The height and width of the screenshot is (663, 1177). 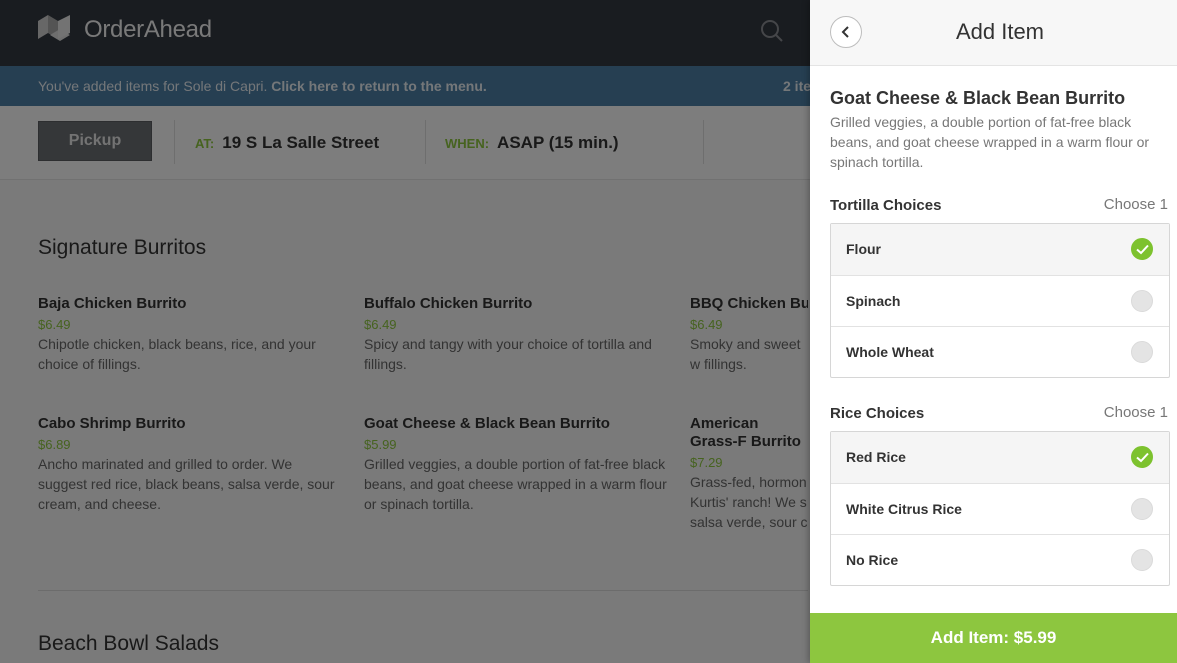 I want to click on add-item-button: Add Item: $5.99, so click(x=993, y=638).